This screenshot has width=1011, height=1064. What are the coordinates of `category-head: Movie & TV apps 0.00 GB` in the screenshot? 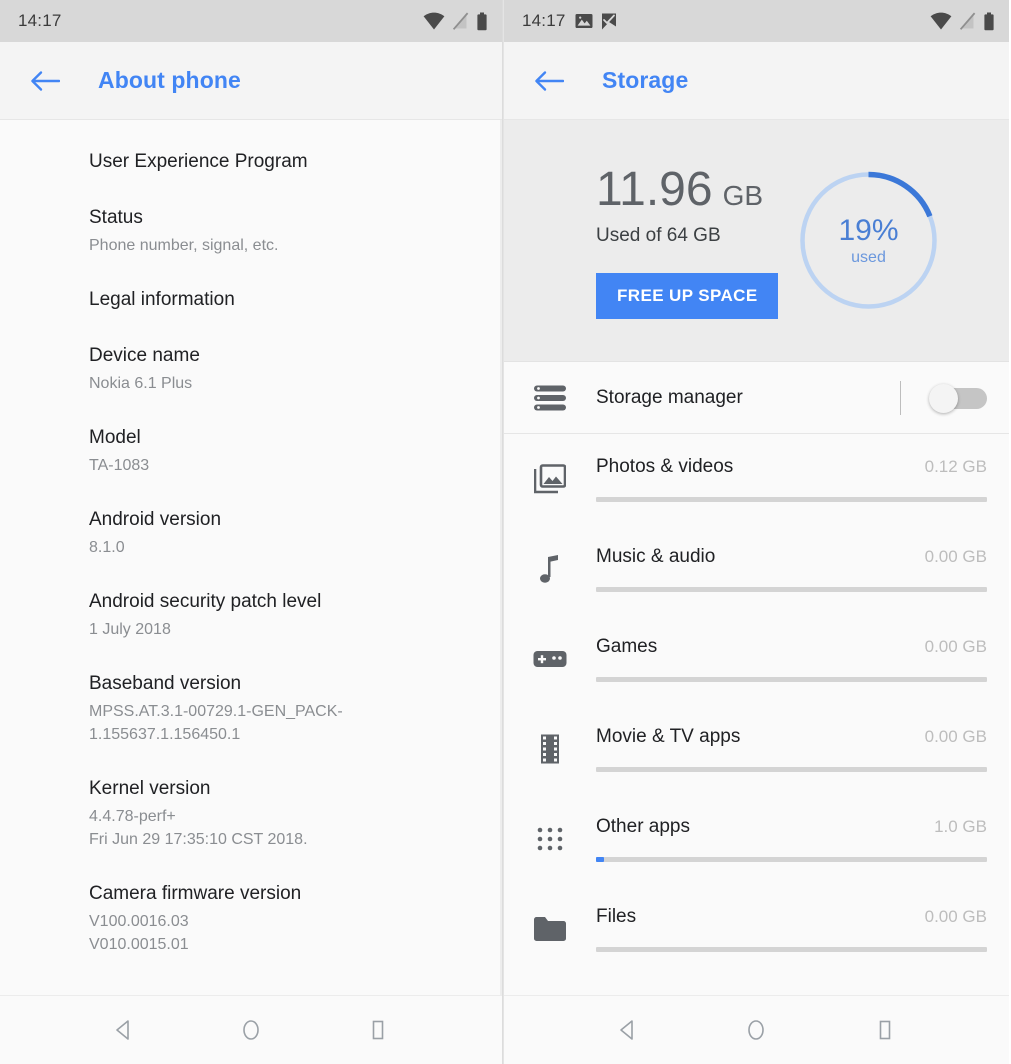 It's located at (791, 737).